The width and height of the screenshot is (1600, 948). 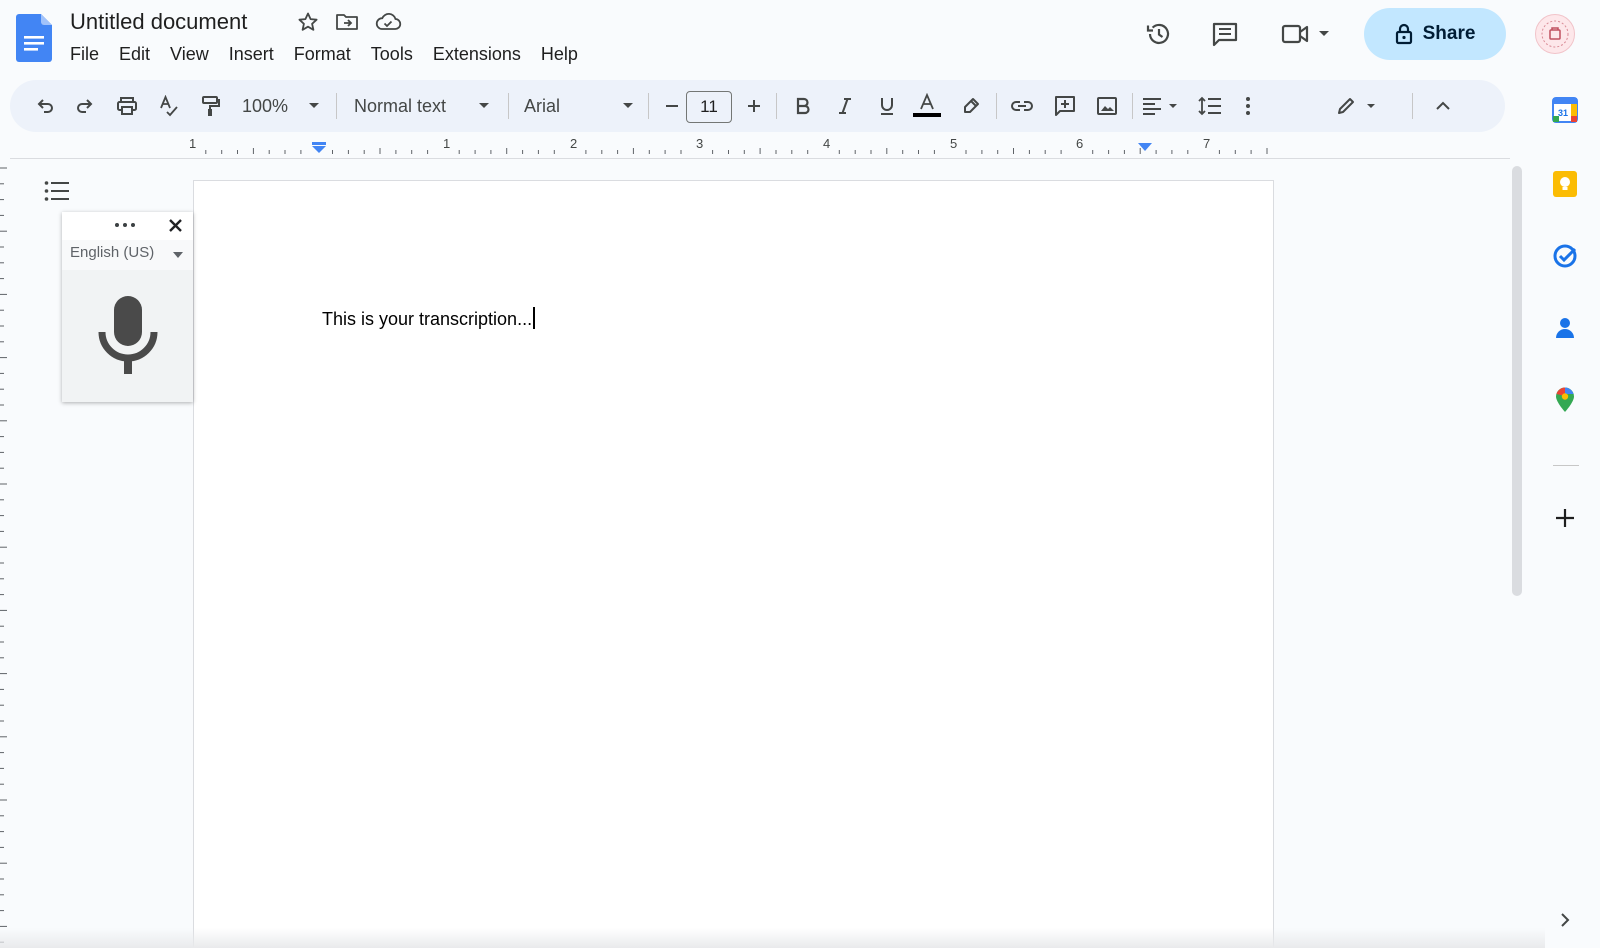 I want to click on italic-button, so click(x=845, y=106).